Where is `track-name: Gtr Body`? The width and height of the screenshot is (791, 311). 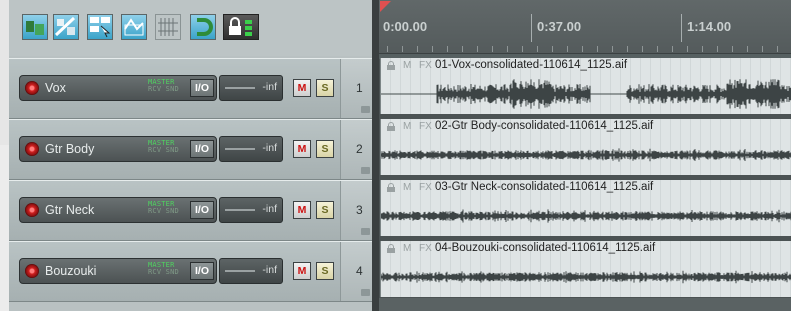 track-name: Gtr Body is located at coordinates (69, 149).